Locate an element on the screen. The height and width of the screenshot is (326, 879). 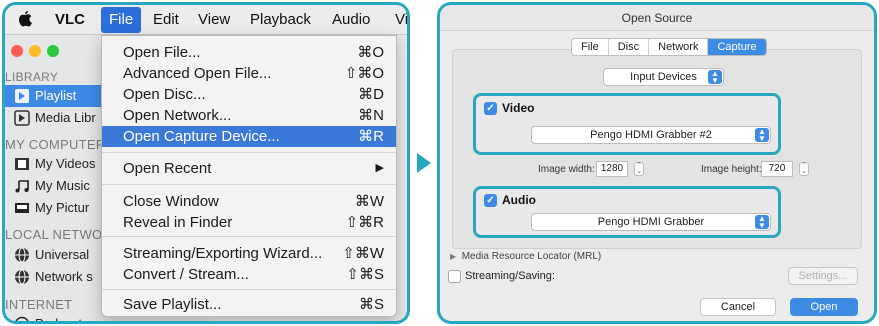
source-type-value: Input Devices is located at coordinates (663, 77).